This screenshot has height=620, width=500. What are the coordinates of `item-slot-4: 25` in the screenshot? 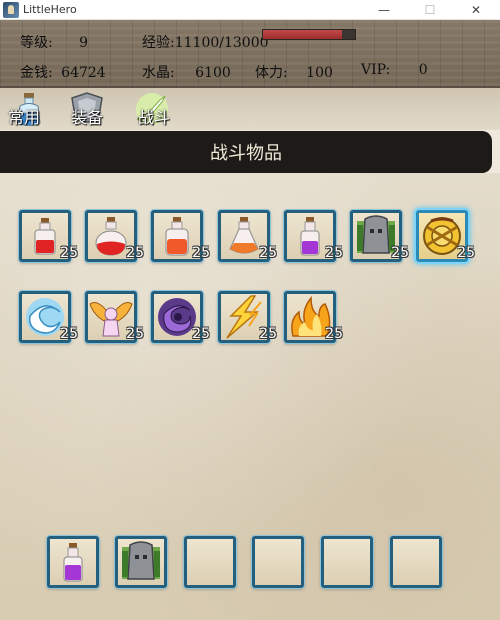 It's located at (247, 236).